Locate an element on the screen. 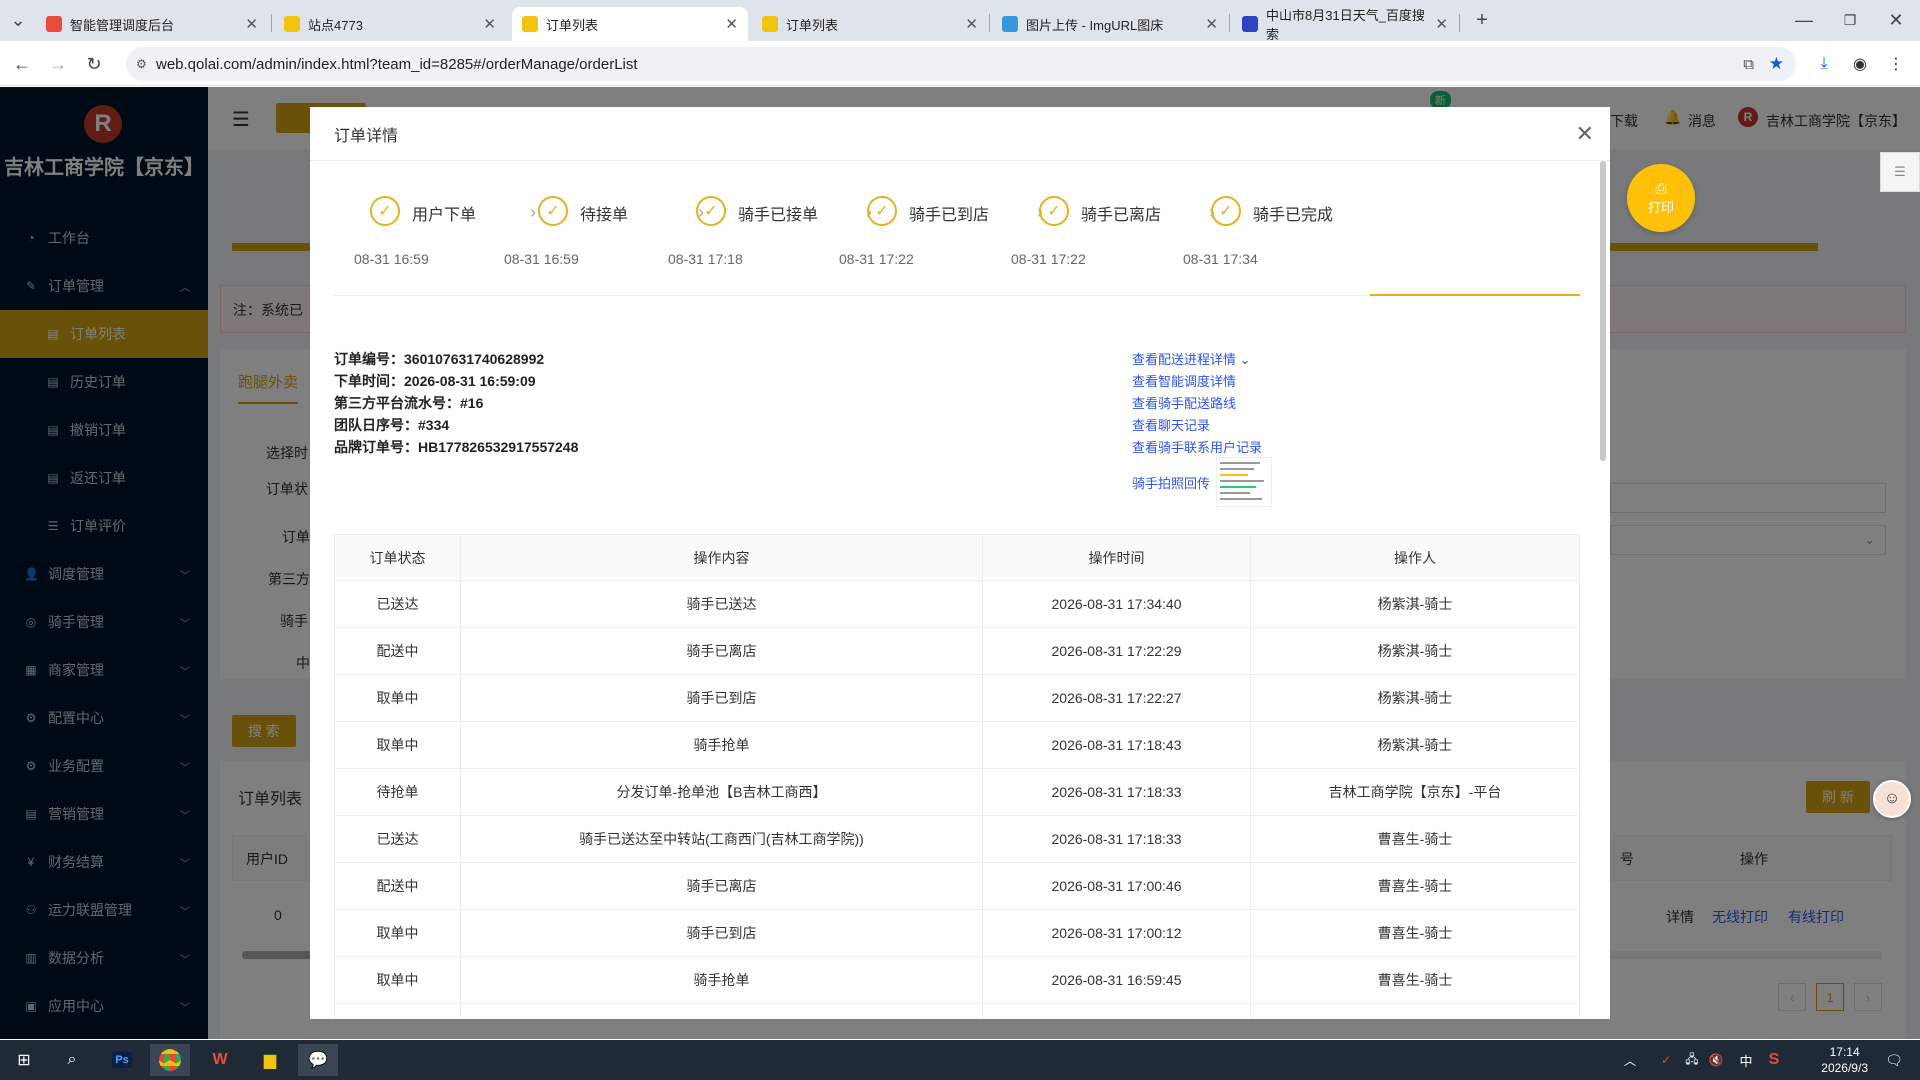 Image resolution: width=1920 pixels, height=1080 pixels. windows-start-icon: ⊞ is located at coordinates (24, 1060).